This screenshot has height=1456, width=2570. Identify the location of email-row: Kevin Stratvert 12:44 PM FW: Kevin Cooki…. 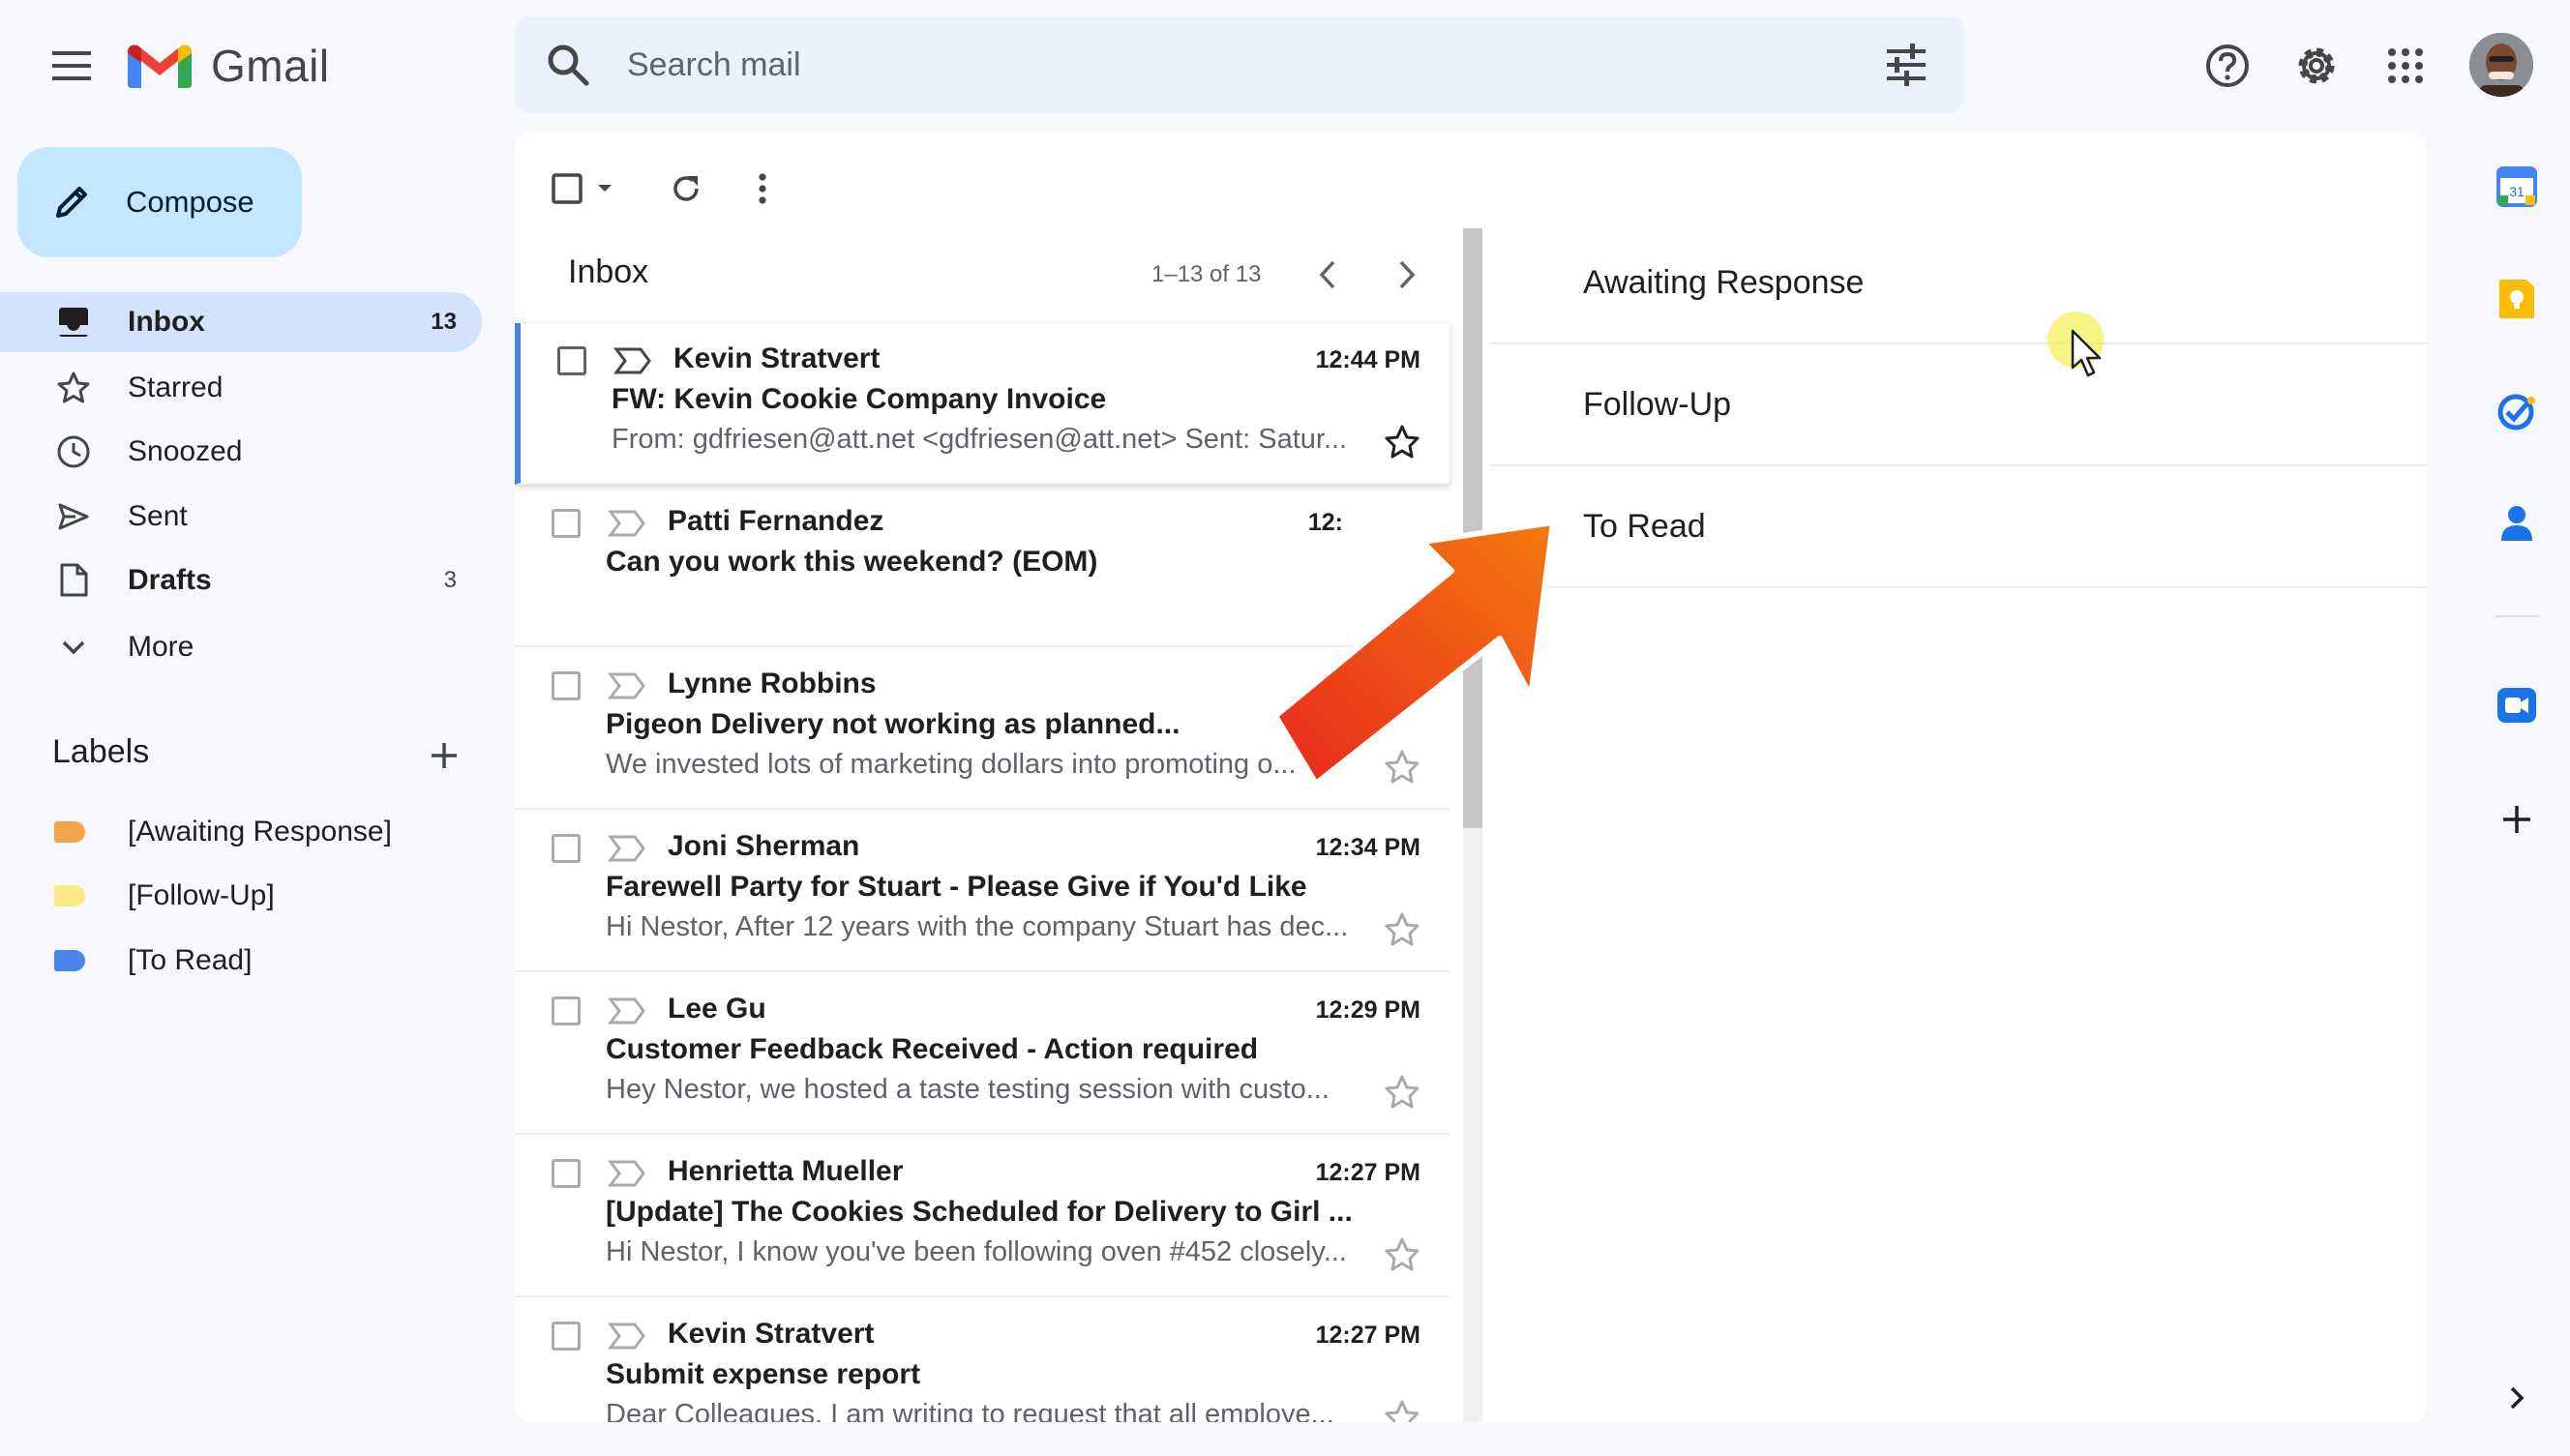
(982, 404).